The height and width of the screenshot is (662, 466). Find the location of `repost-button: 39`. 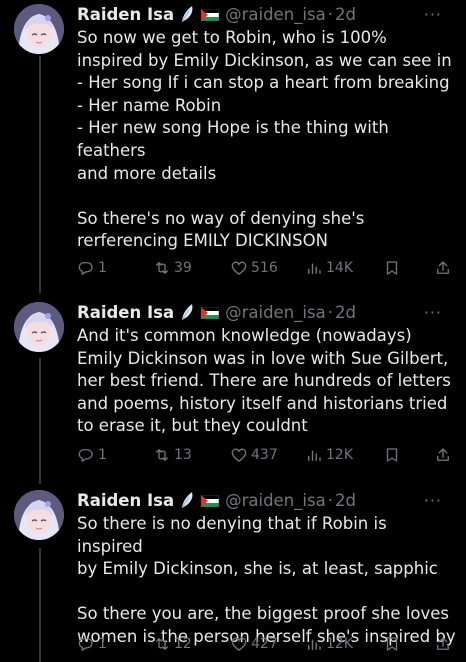

repost-button: 39 is located at coordinates (172, 268).